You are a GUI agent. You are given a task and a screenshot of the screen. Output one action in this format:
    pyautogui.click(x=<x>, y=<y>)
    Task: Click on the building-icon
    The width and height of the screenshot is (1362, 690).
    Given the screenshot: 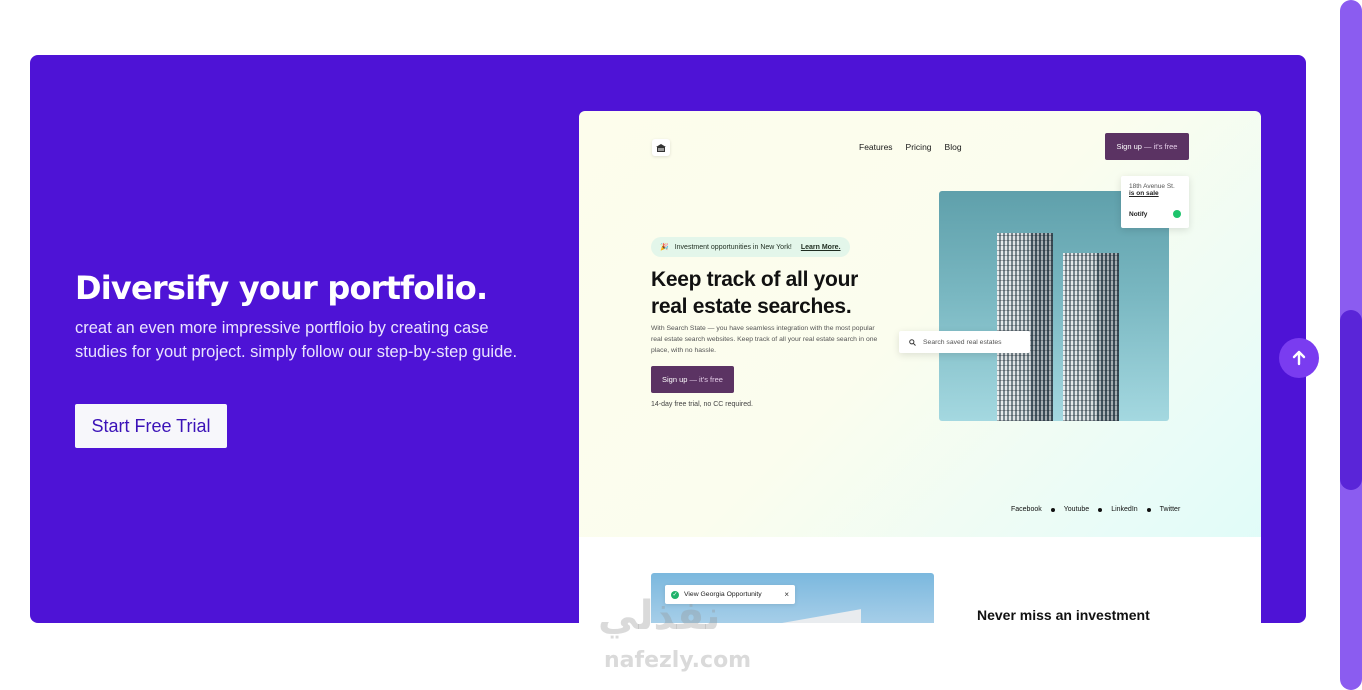 What is the action you would take?
    pyautogui.click(x=661, y=147)
    